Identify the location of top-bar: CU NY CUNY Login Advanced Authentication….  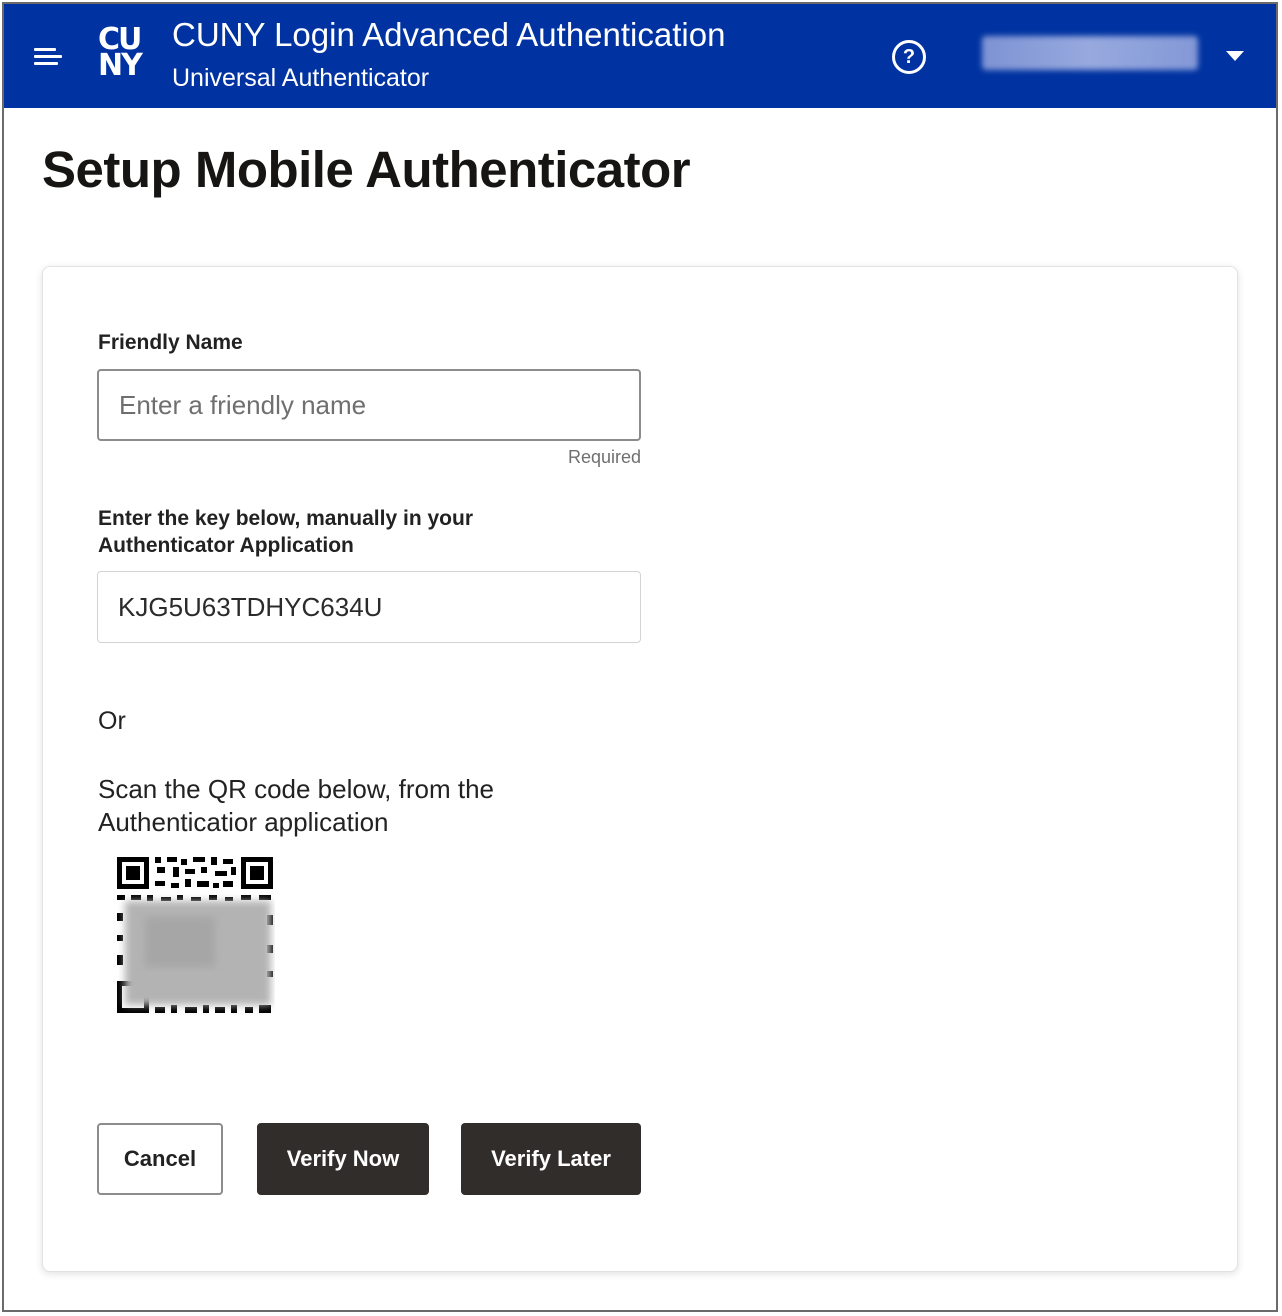
(640, 56).